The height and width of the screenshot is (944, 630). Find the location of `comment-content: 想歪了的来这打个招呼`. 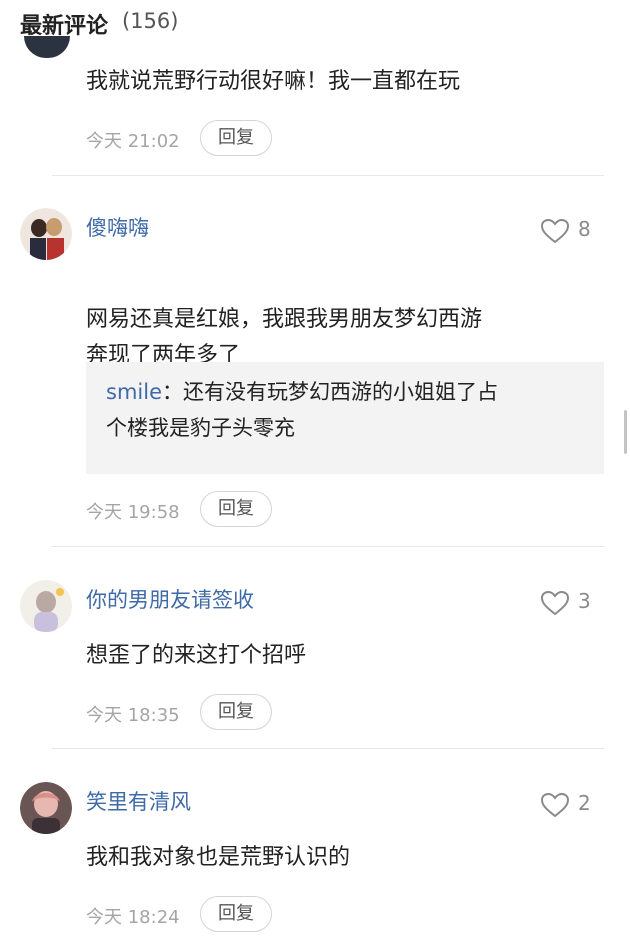

comment-content: 想歪了的来这打个招呼 is located at coordinates (196, 655).